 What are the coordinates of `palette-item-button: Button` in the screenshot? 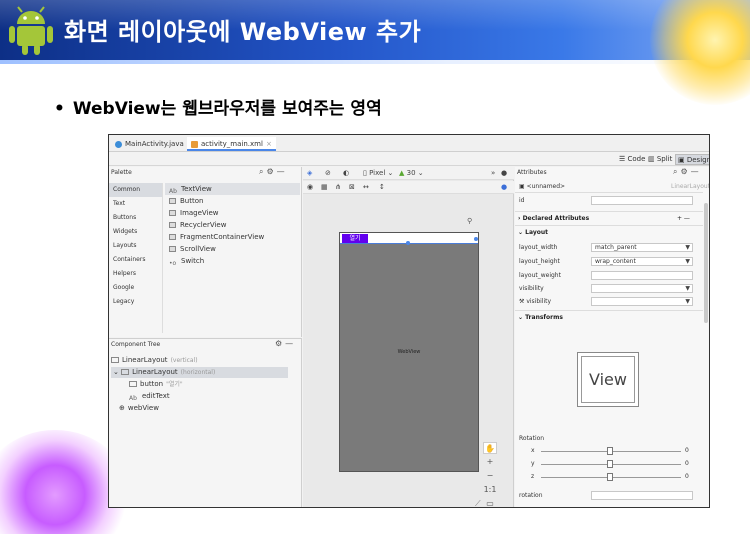 It's located at (232, 201).